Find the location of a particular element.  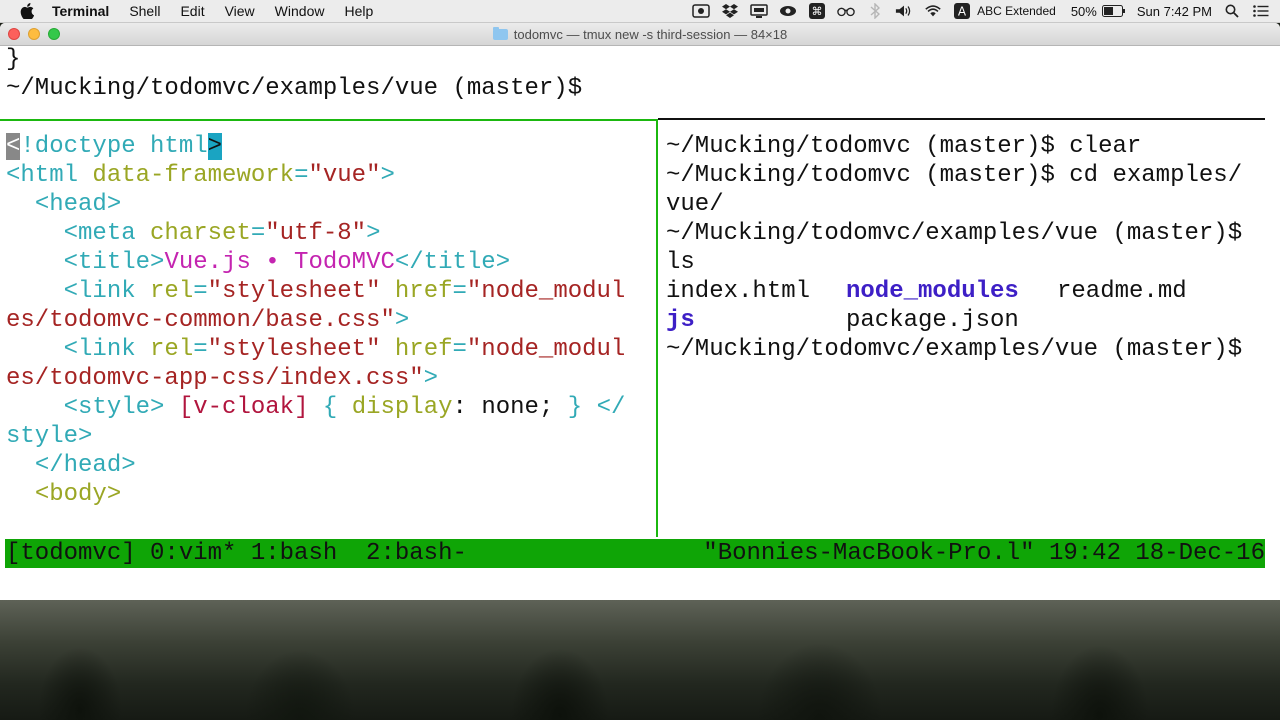

pane-border-vertical is located at coordinates (657, 328).